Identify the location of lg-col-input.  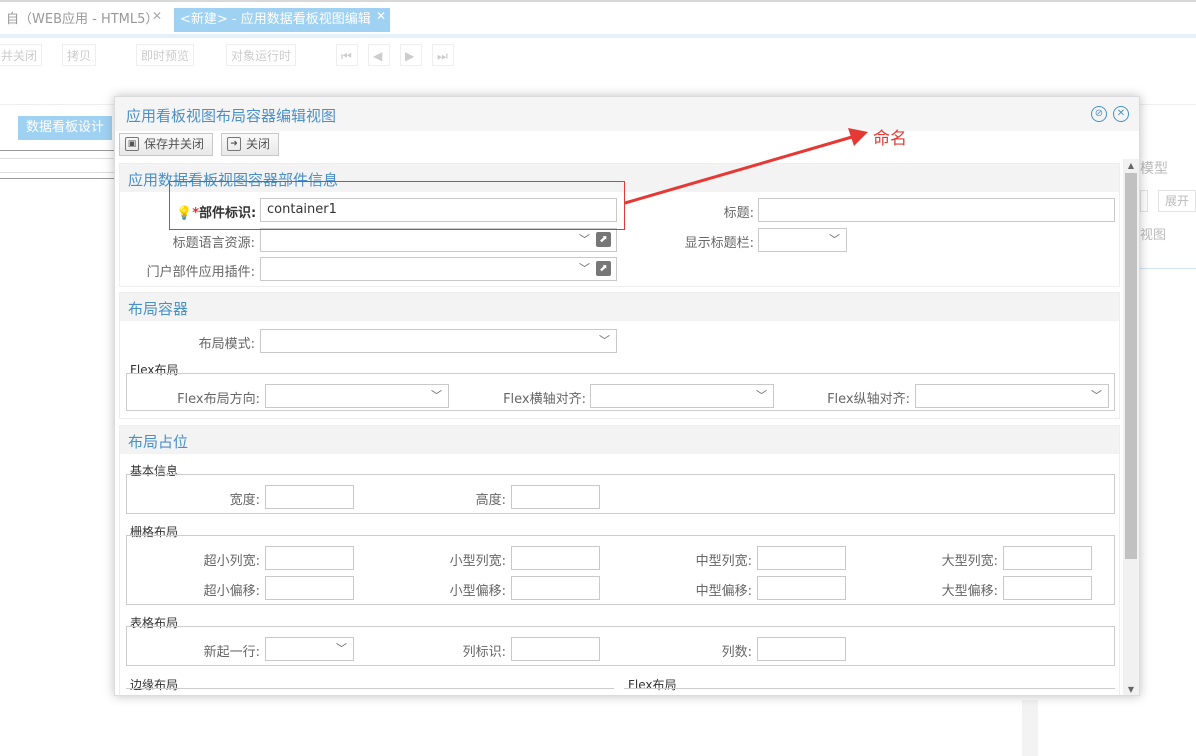
(1047, 558).